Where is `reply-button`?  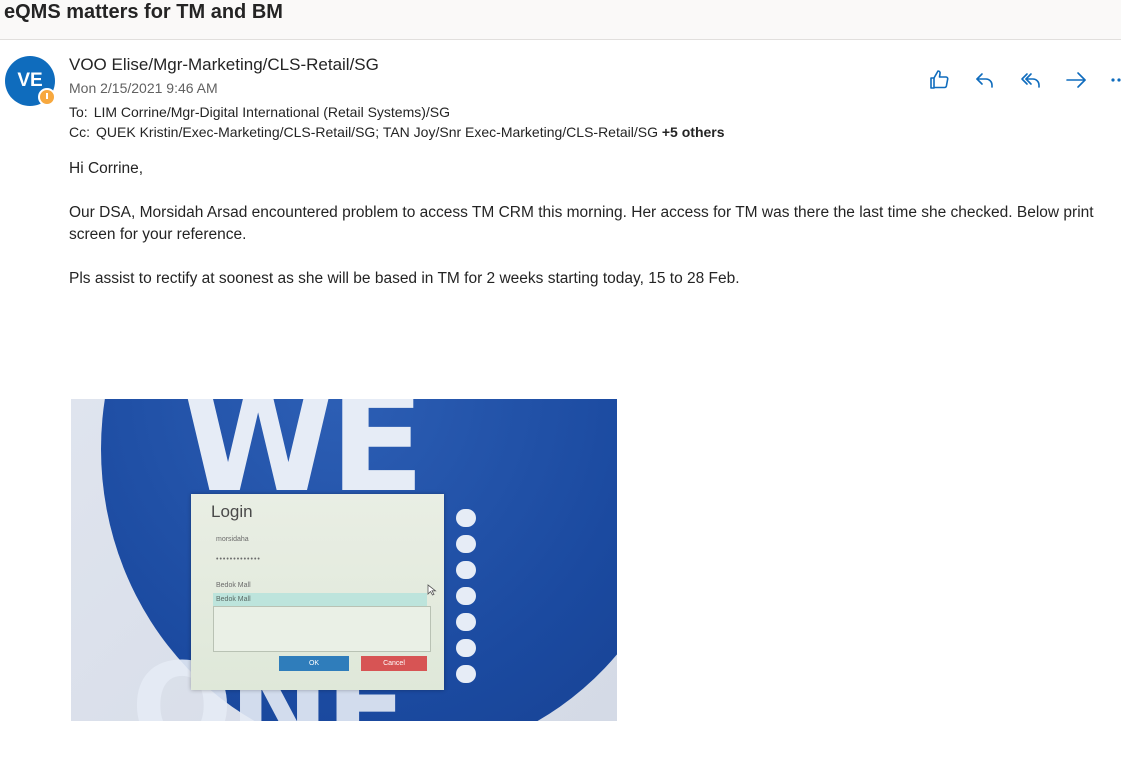
reply-button is located at coordinates (985, 80).